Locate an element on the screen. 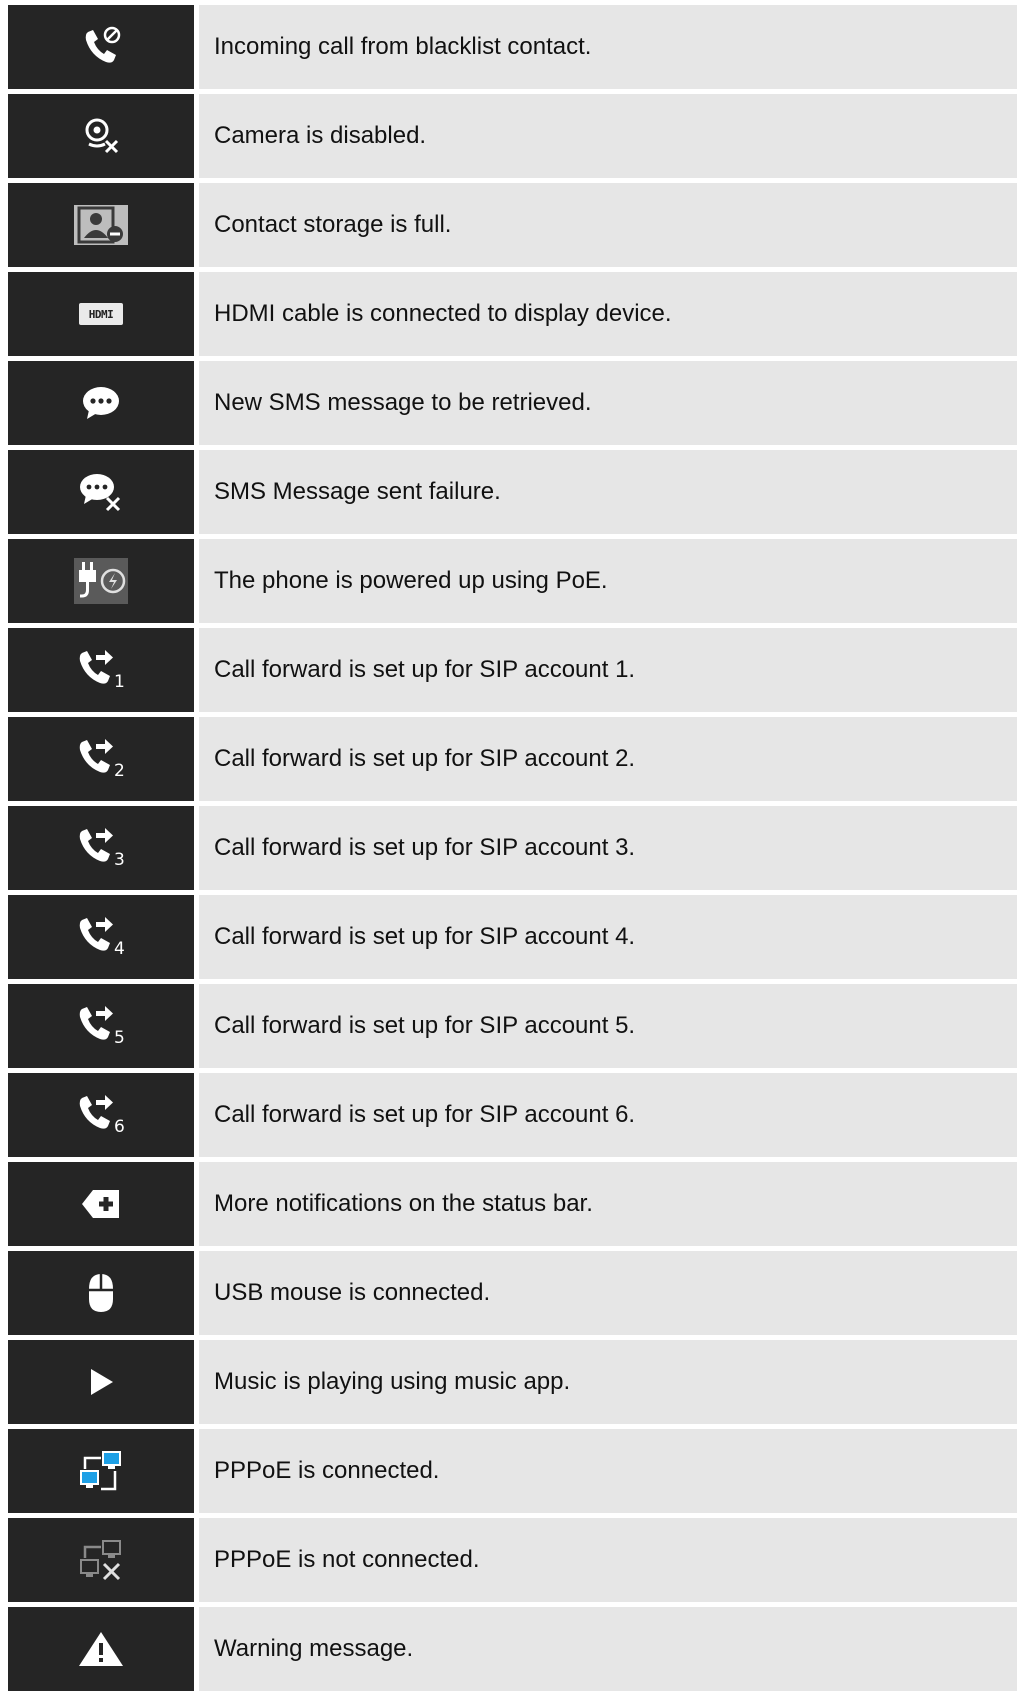  icon-cell: 2 is located at coordinates (101, 759).